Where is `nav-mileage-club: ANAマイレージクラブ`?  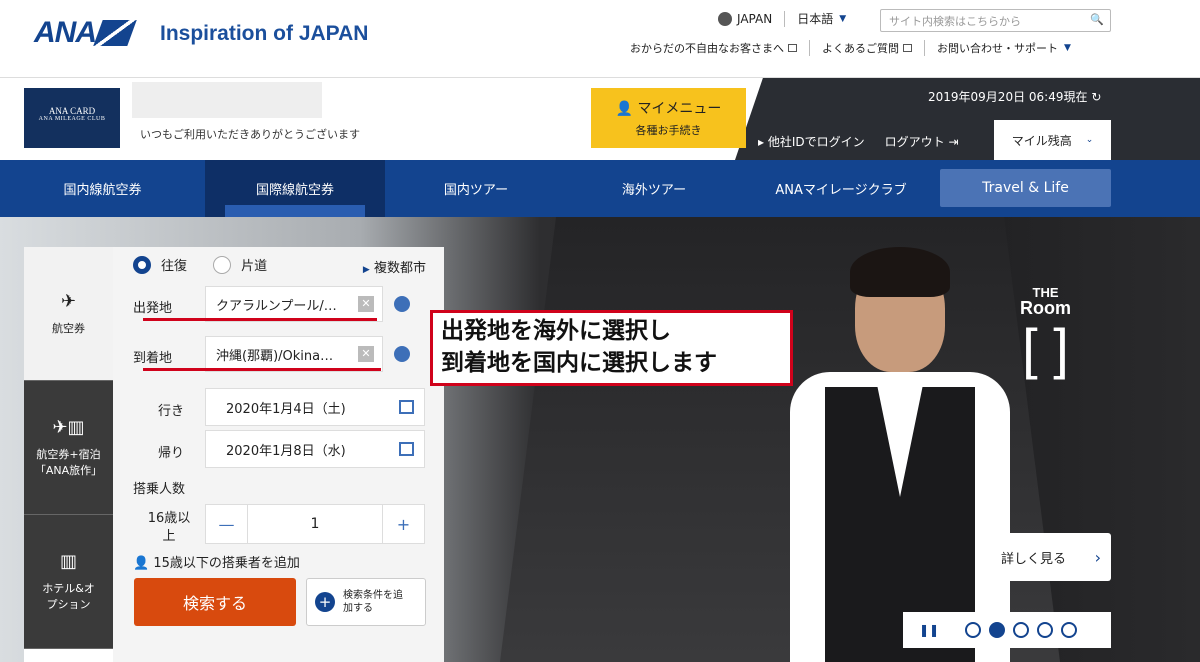 nav-mileage-club: ANAマイレージクラブ is located at coordinates (841, 188).